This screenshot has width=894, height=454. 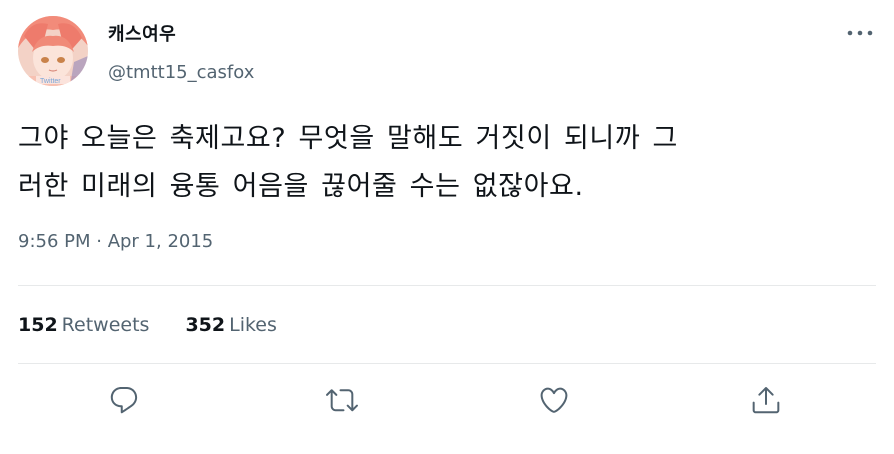 What do you see at coordinates (38, 325) in the screenshot?
I see `retweets-count: 152` at bounding box center [38, 325].